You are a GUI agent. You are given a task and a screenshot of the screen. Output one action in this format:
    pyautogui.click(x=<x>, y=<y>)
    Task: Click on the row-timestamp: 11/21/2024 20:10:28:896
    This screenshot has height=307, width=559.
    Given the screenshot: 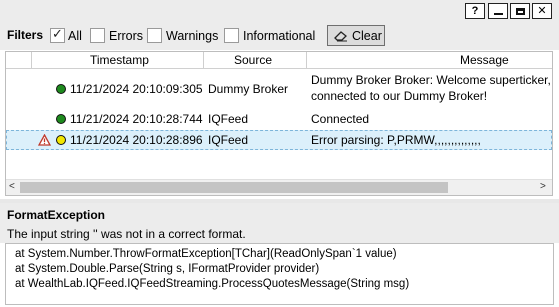 What is the action you would take?
    pyautogui.click(x=136, y=140)
    